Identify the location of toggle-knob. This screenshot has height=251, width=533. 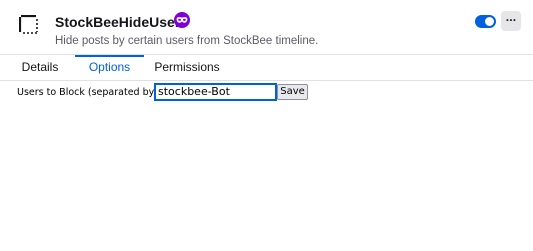
(489, 21).